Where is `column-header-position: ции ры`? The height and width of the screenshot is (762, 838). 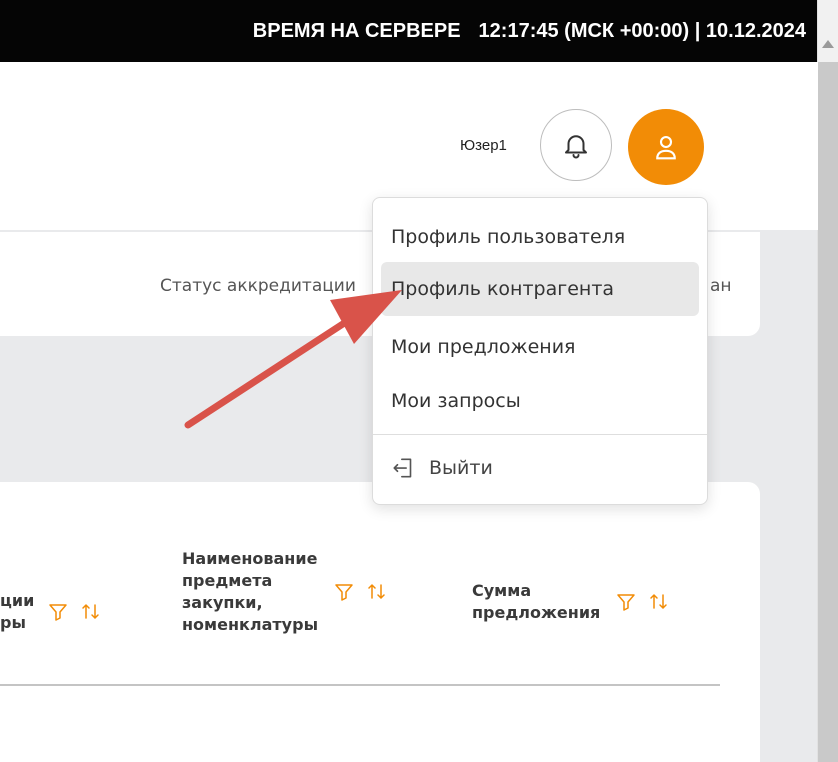
column-header-position: ции ры is located at coordinates (51, 612).